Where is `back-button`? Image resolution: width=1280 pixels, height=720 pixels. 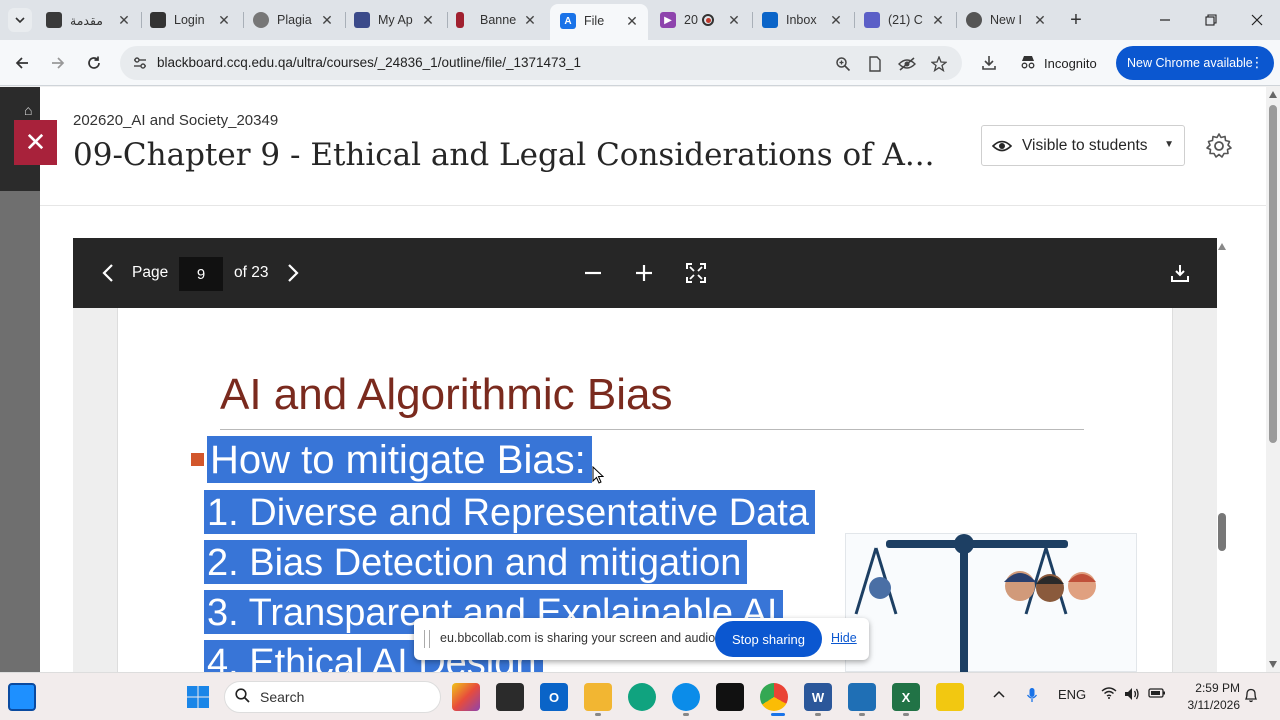
back-button is located at coordinates (22, 63).